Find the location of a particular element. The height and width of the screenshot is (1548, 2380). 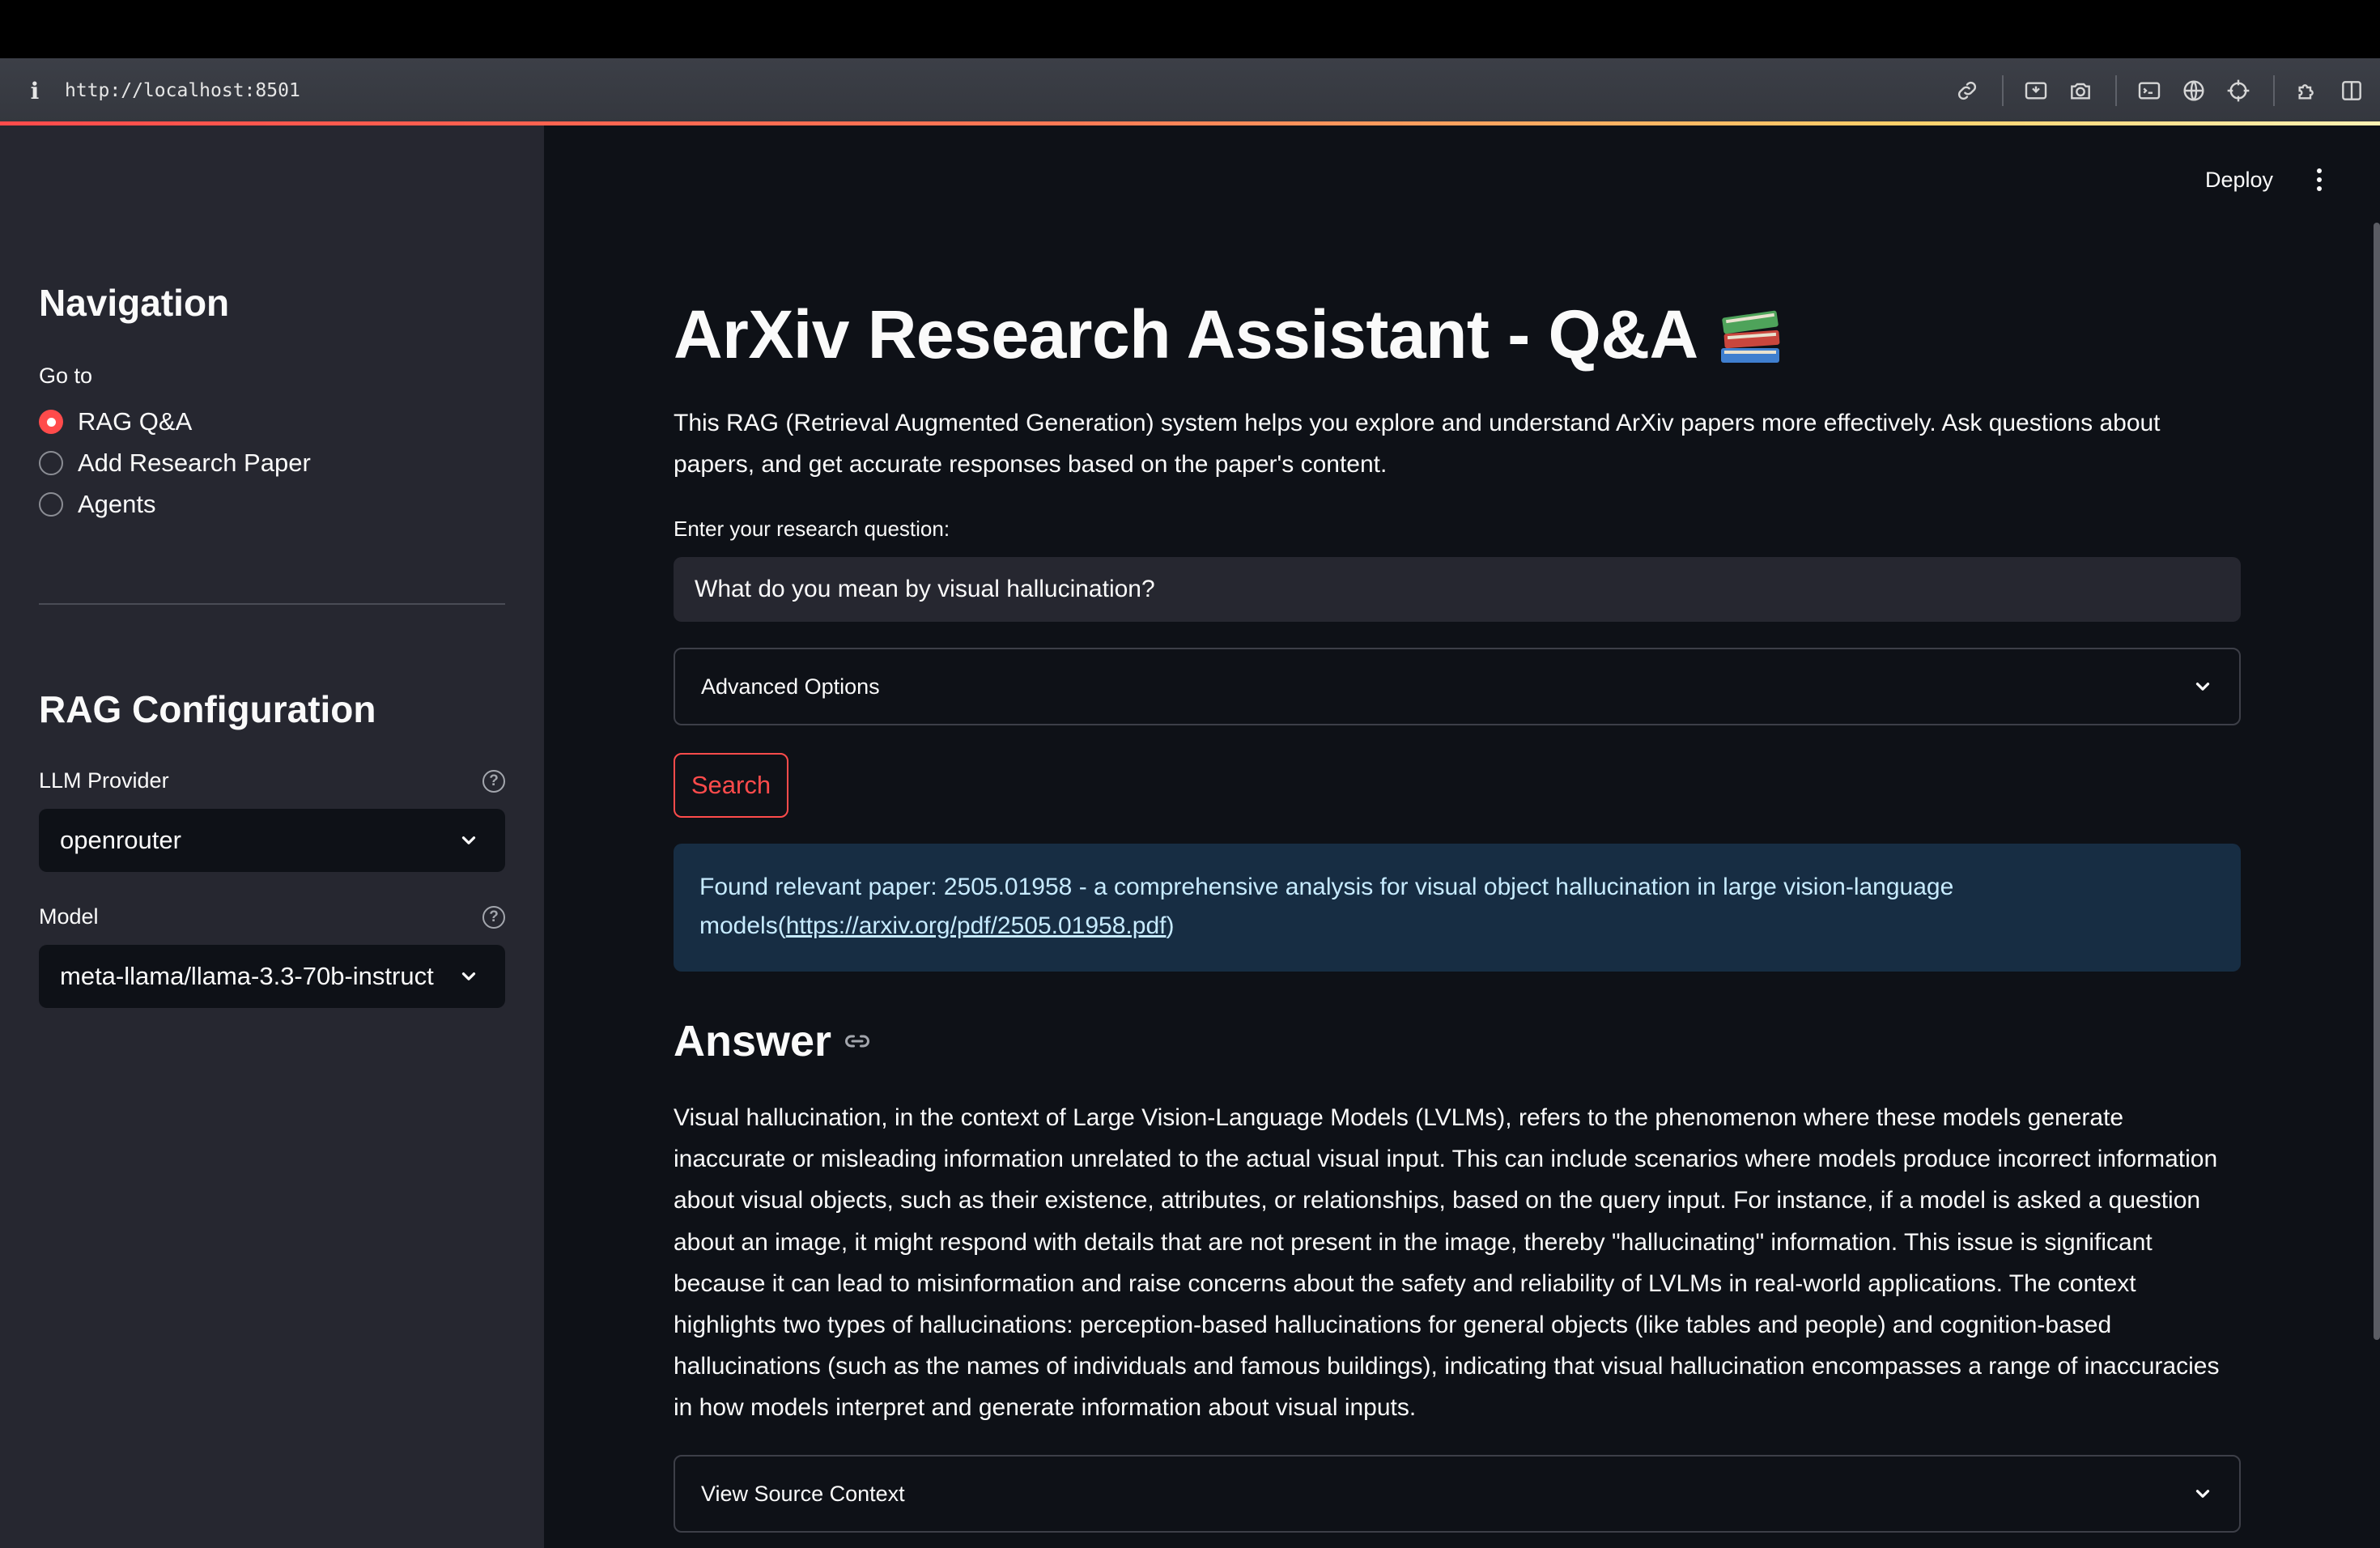

books-icon is located at coordinates (1750, 335).